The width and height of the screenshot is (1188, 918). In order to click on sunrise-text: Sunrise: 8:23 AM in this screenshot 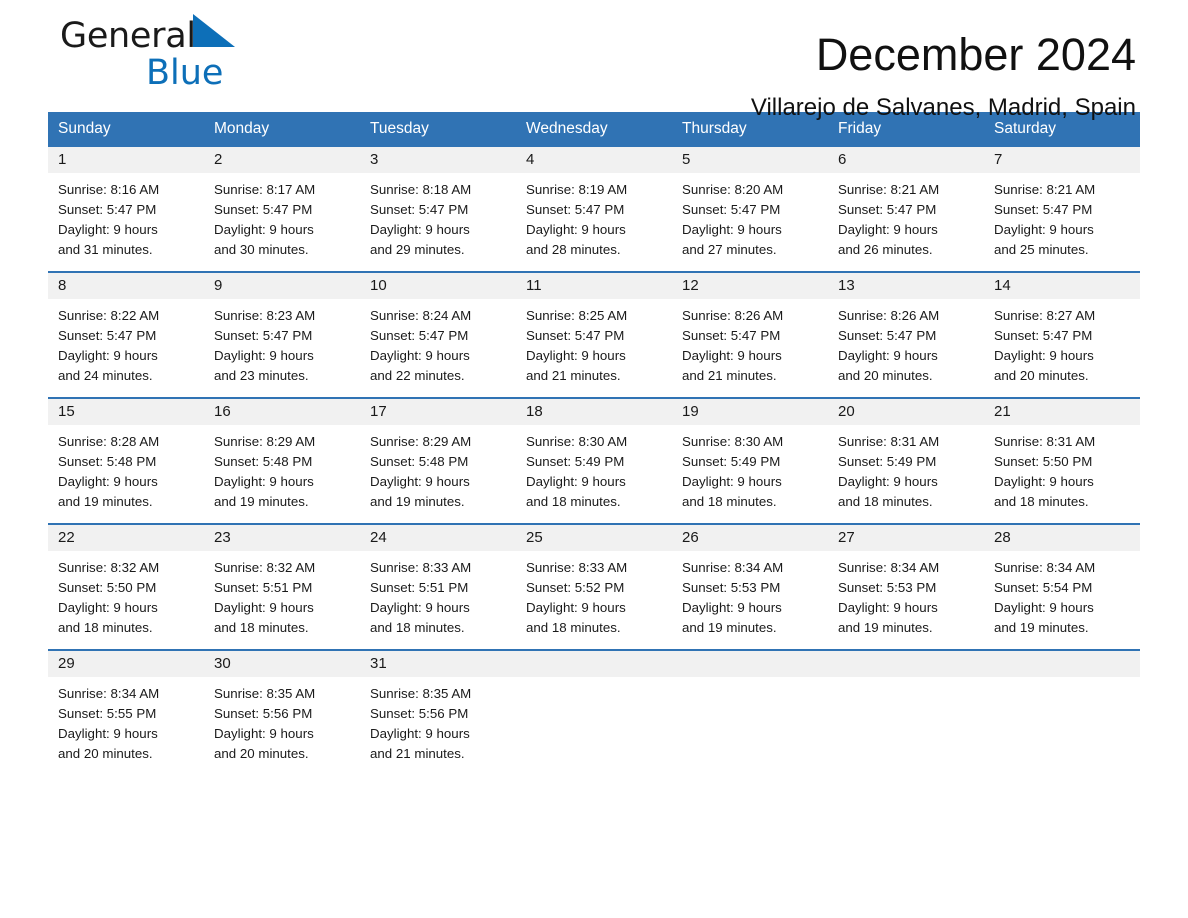, I will do `click(265, 315)`.